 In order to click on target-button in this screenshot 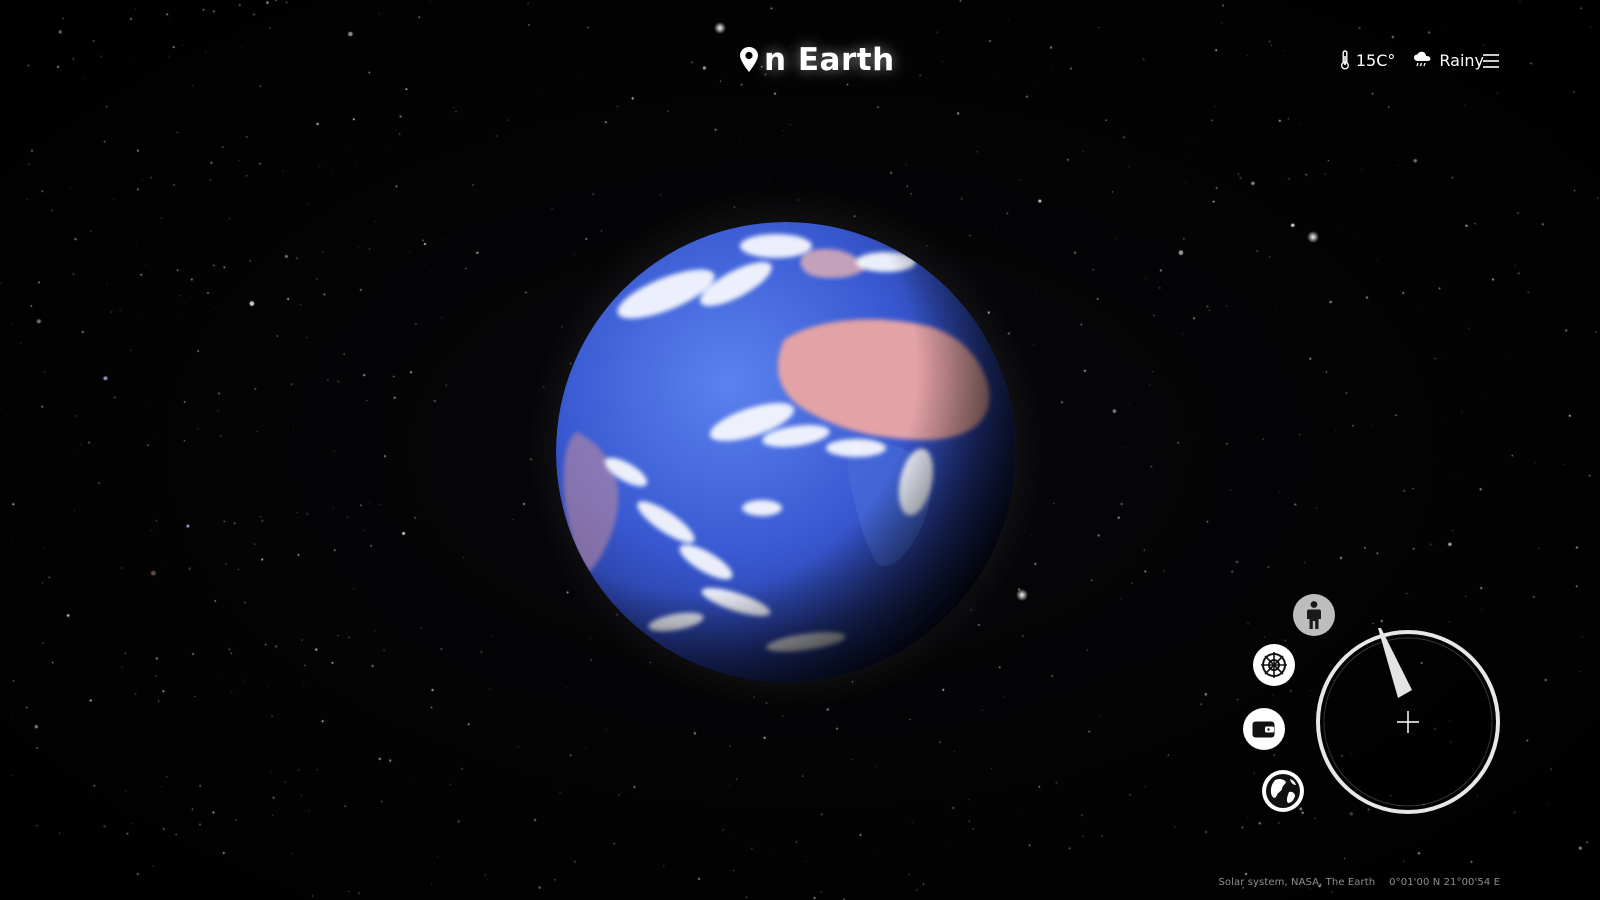, I will do `click(1274, 665)`.